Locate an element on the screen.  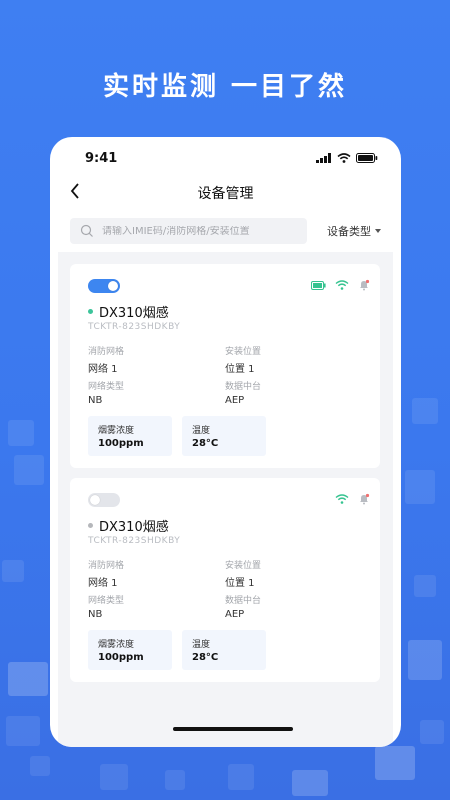
battery-icon is located at coordinates (318, 285).